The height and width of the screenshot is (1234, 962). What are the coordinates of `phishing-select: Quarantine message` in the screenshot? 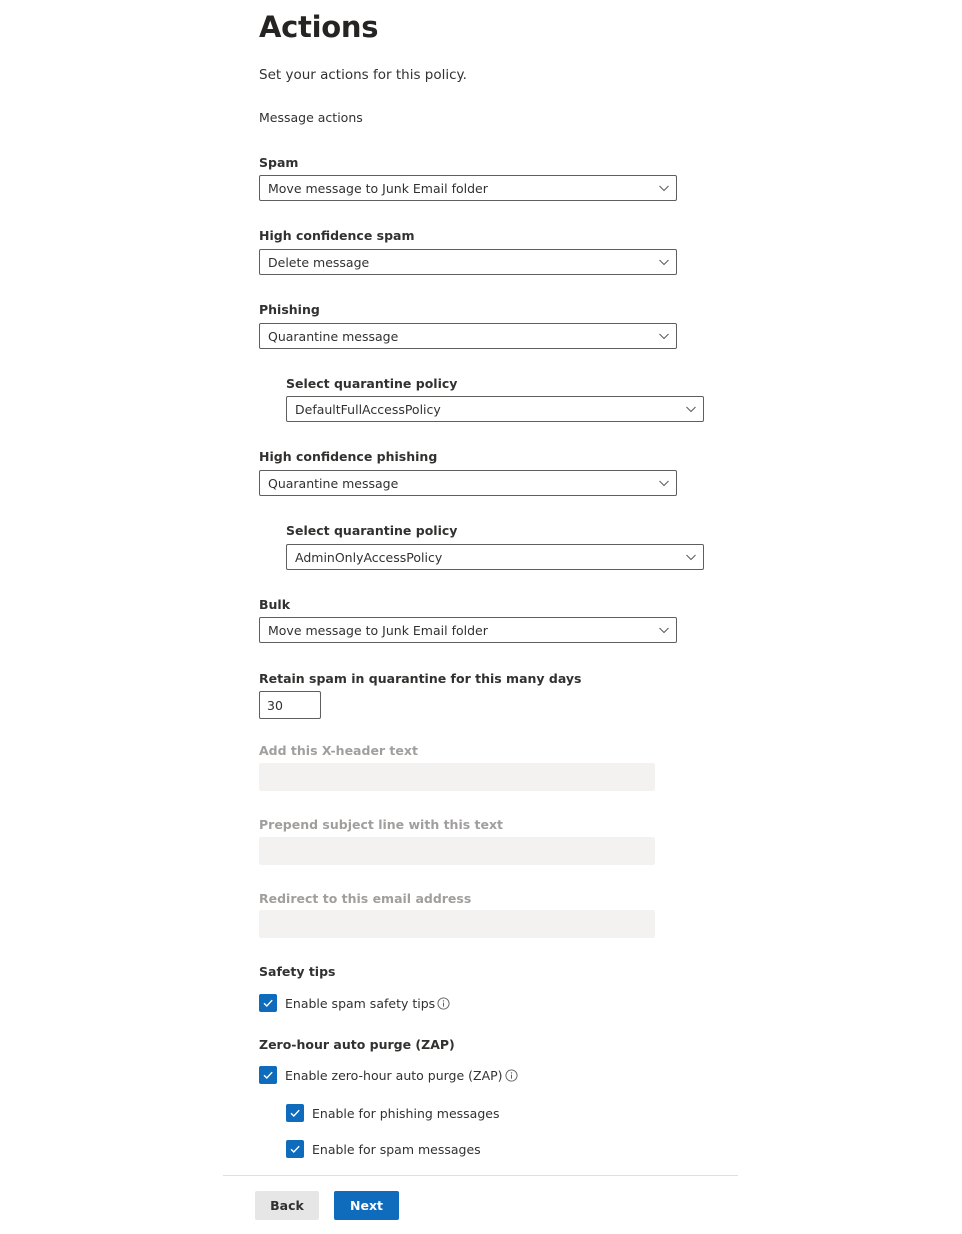 It's located at (468, 336).